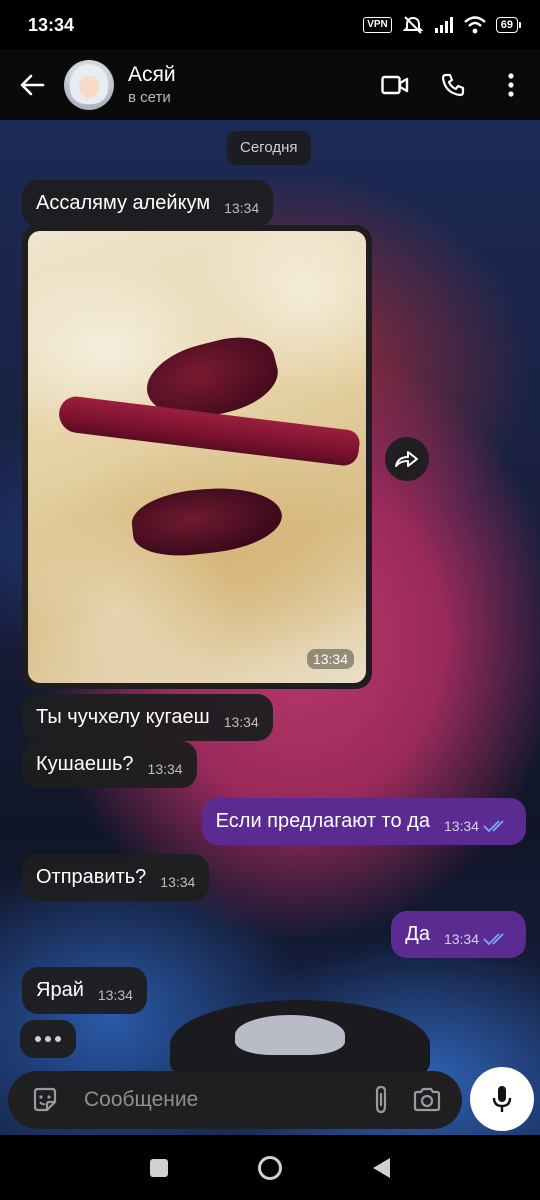 The height and width of the screenshot is (1200, 540). I want to click on signal-icon, so click(443, 25).